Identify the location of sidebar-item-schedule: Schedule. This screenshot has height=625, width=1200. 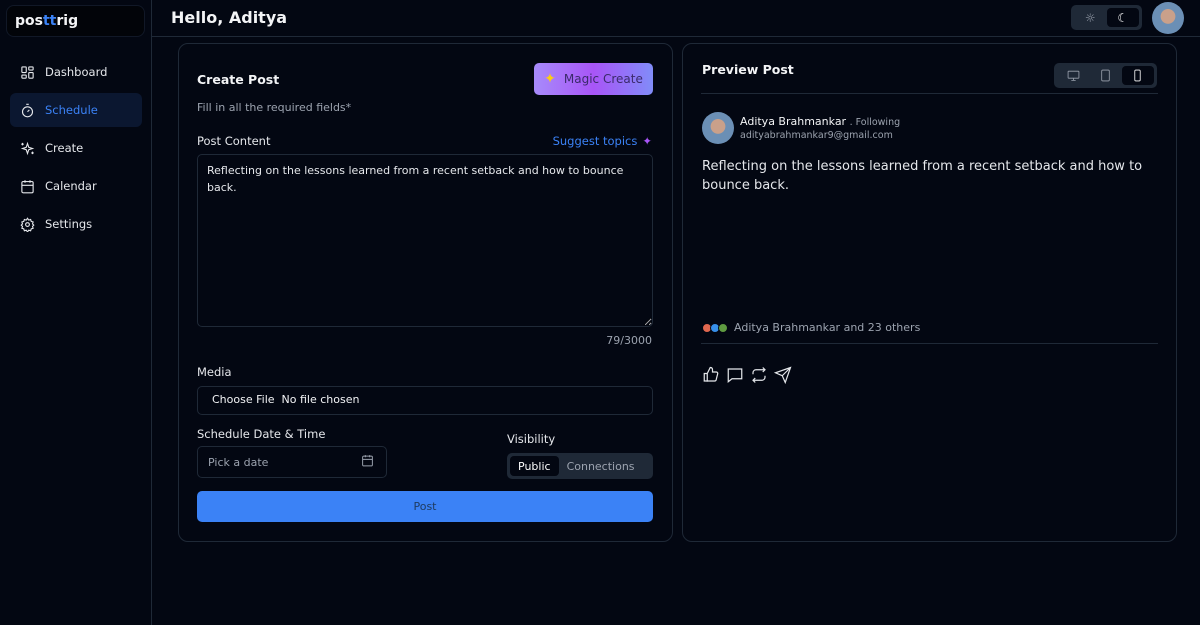
(76, 110).